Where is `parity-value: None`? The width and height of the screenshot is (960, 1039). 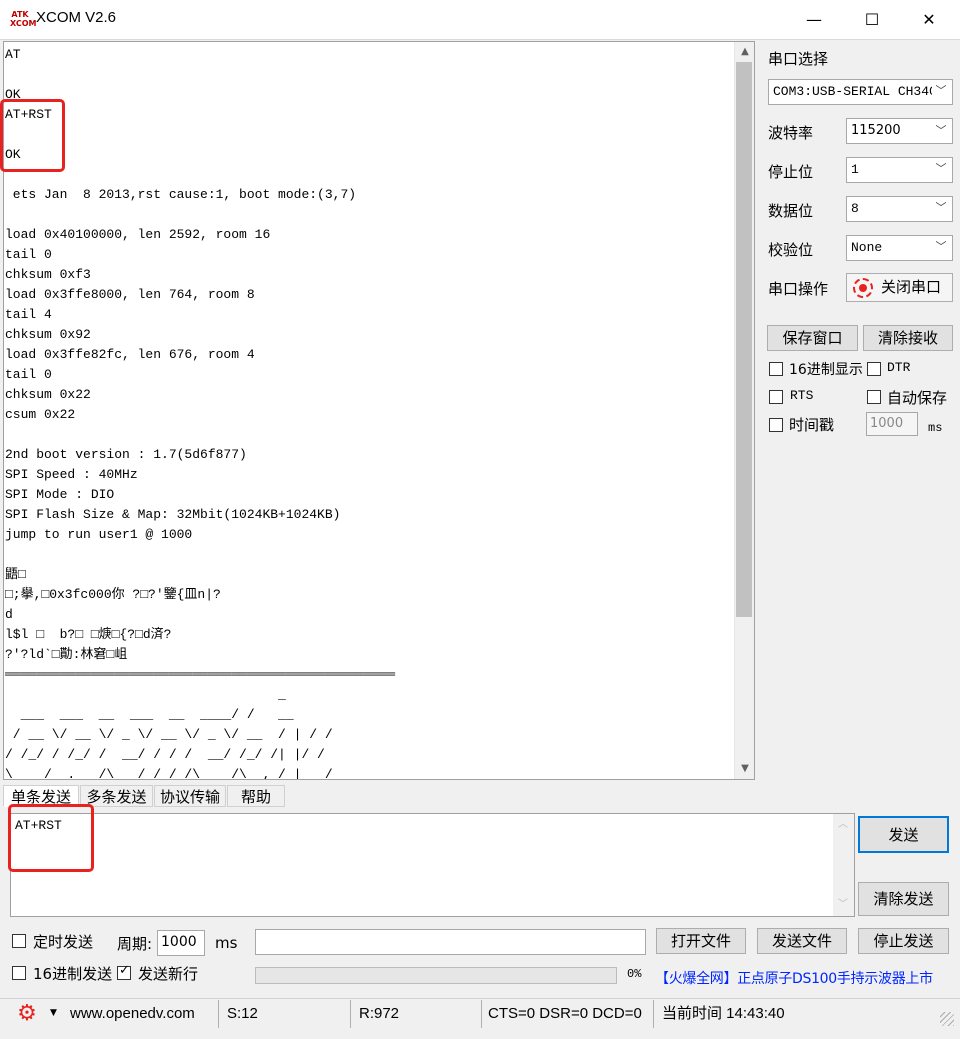 parity-value: None is located at coordinates (867, 247).